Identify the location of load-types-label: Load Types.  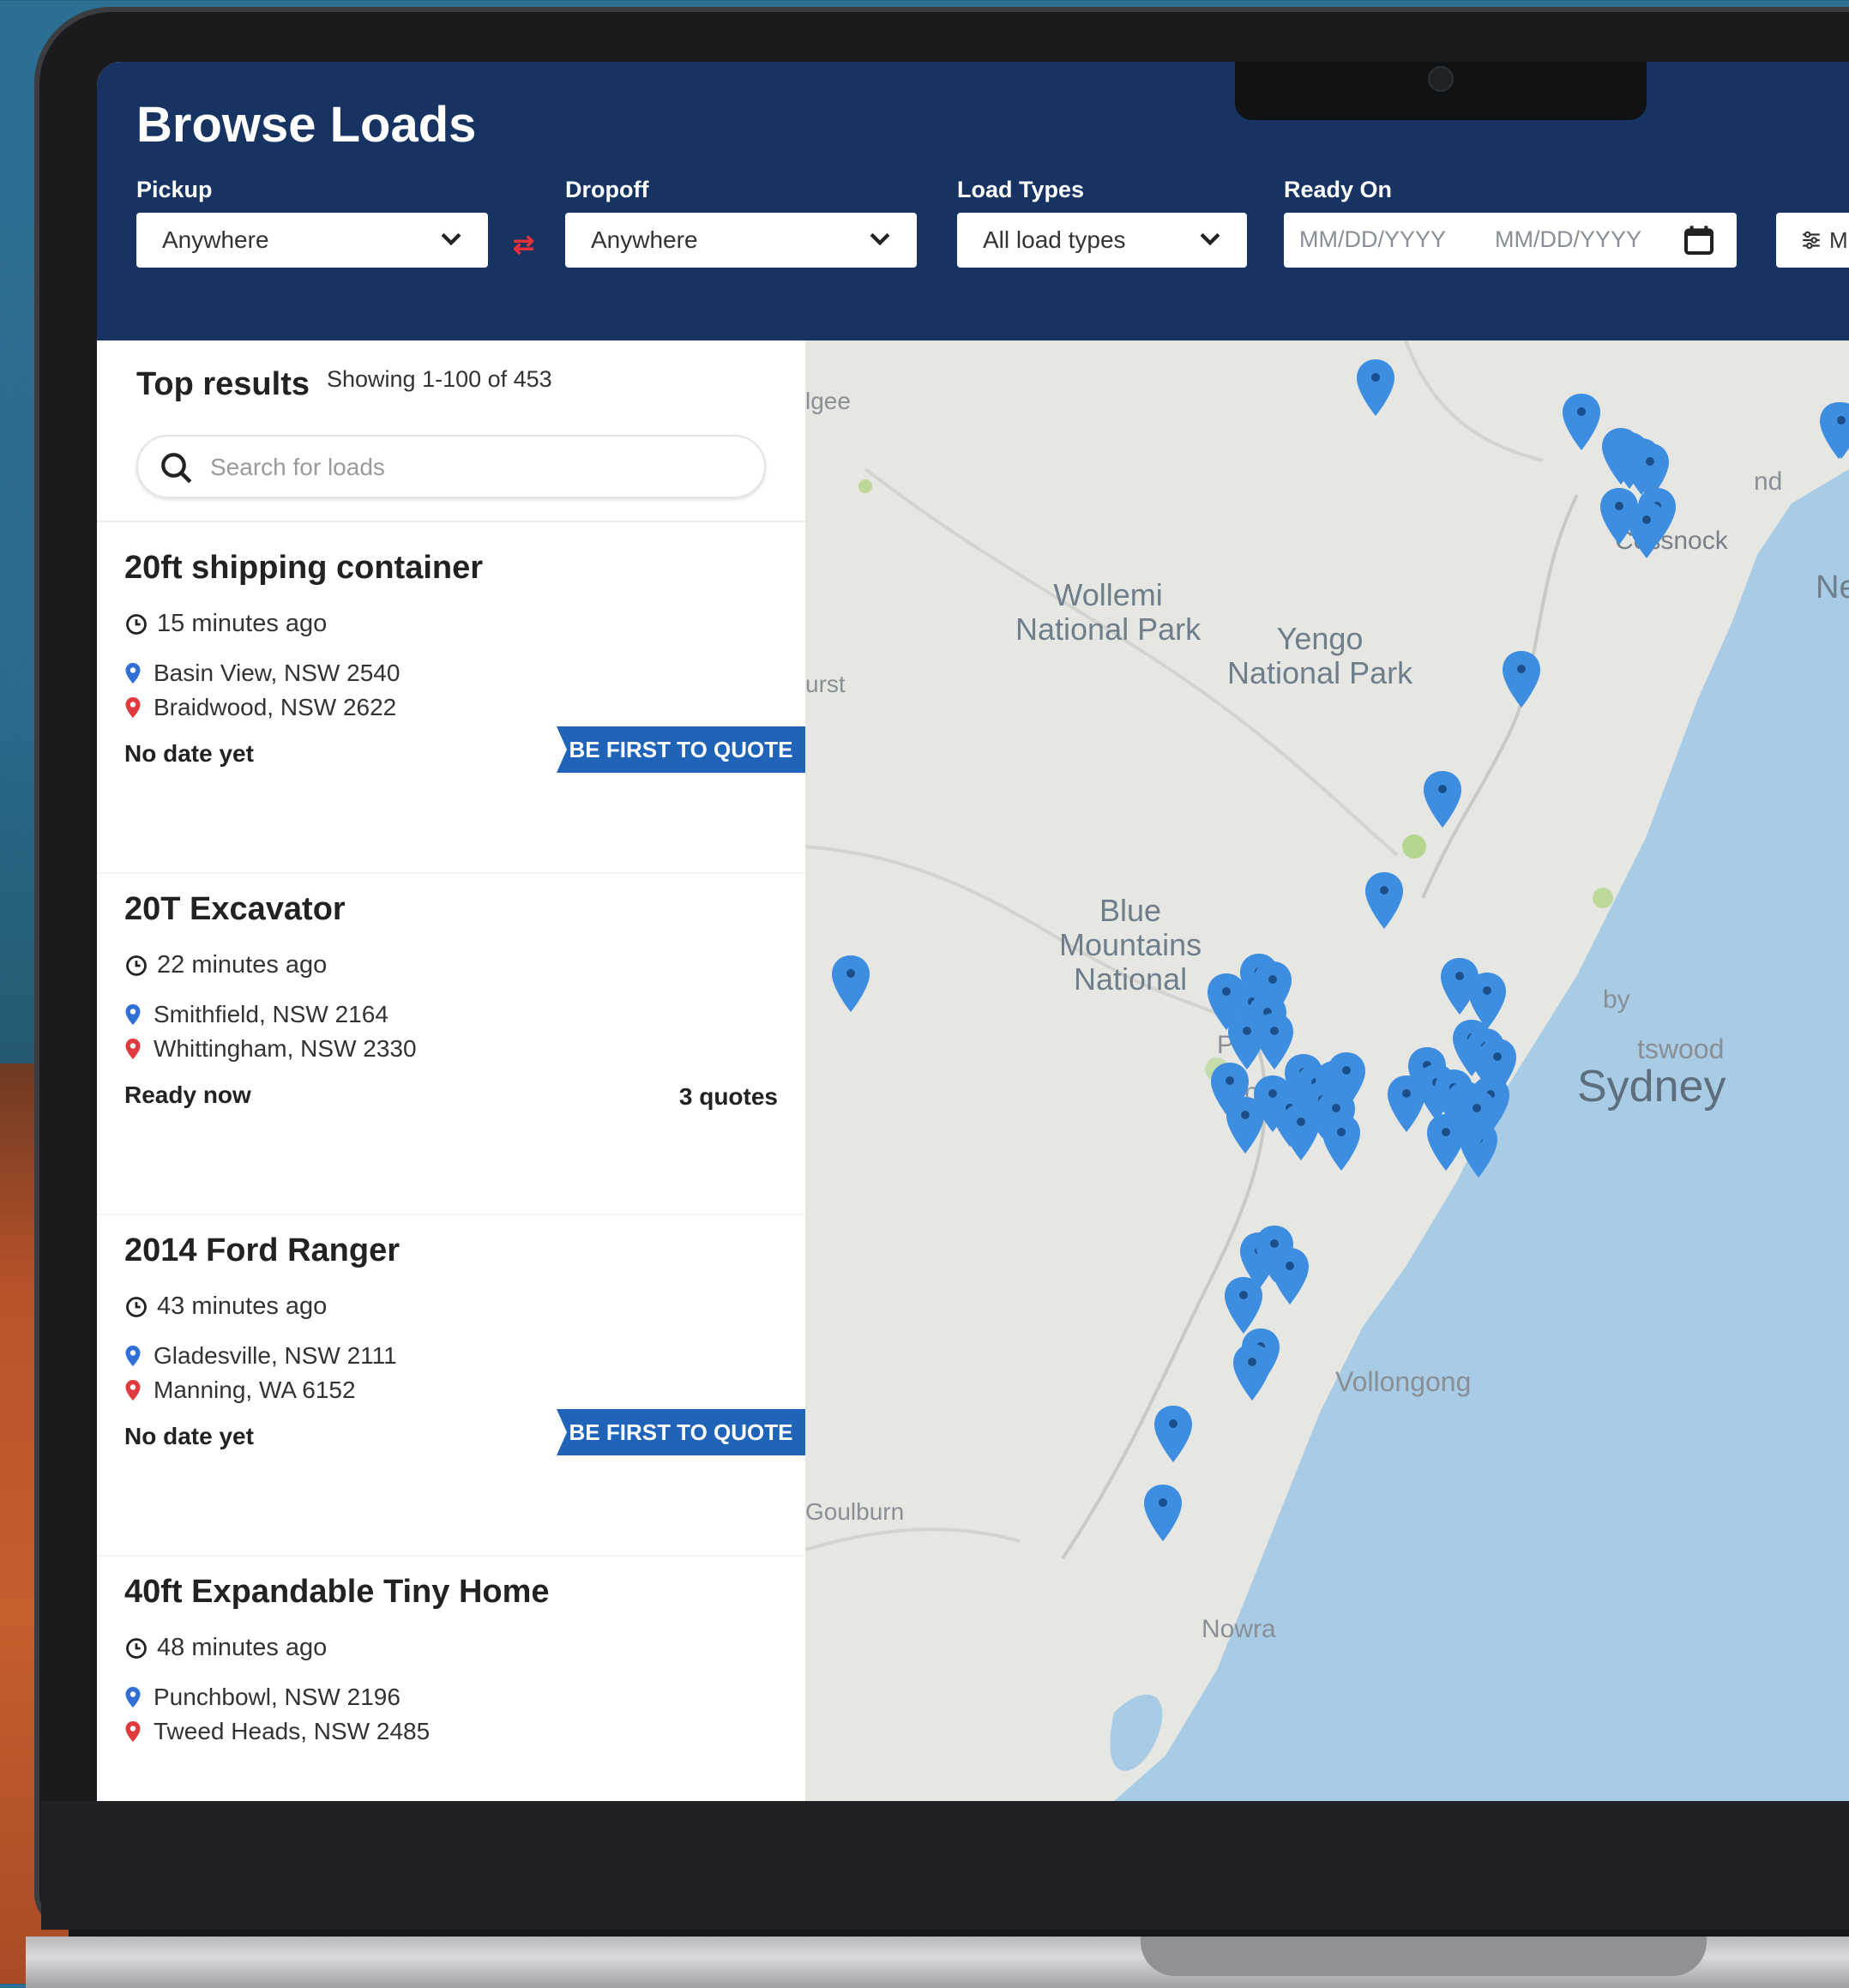
(1021, 189).